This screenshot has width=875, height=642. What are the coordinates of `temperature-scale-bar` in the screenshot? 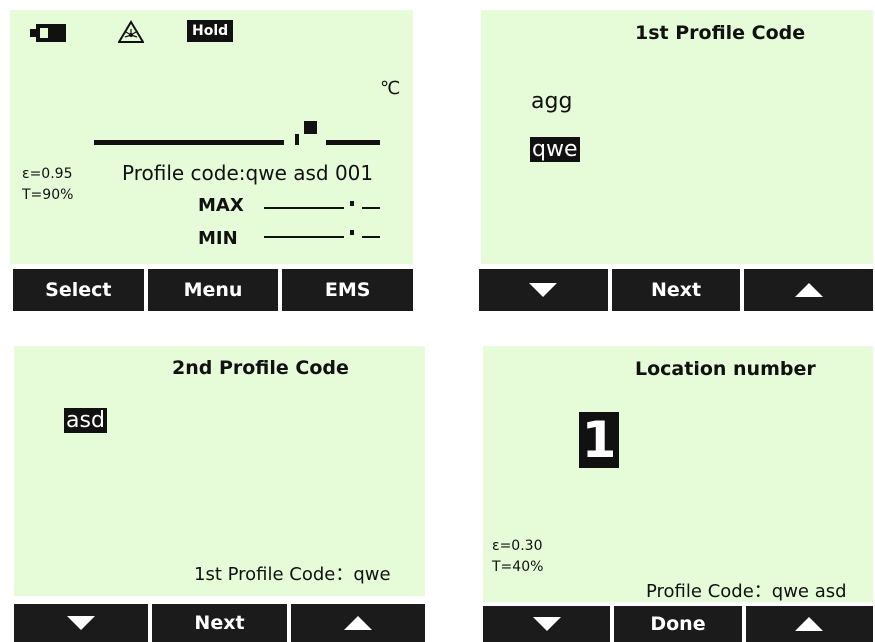 It's located at (237, 137).